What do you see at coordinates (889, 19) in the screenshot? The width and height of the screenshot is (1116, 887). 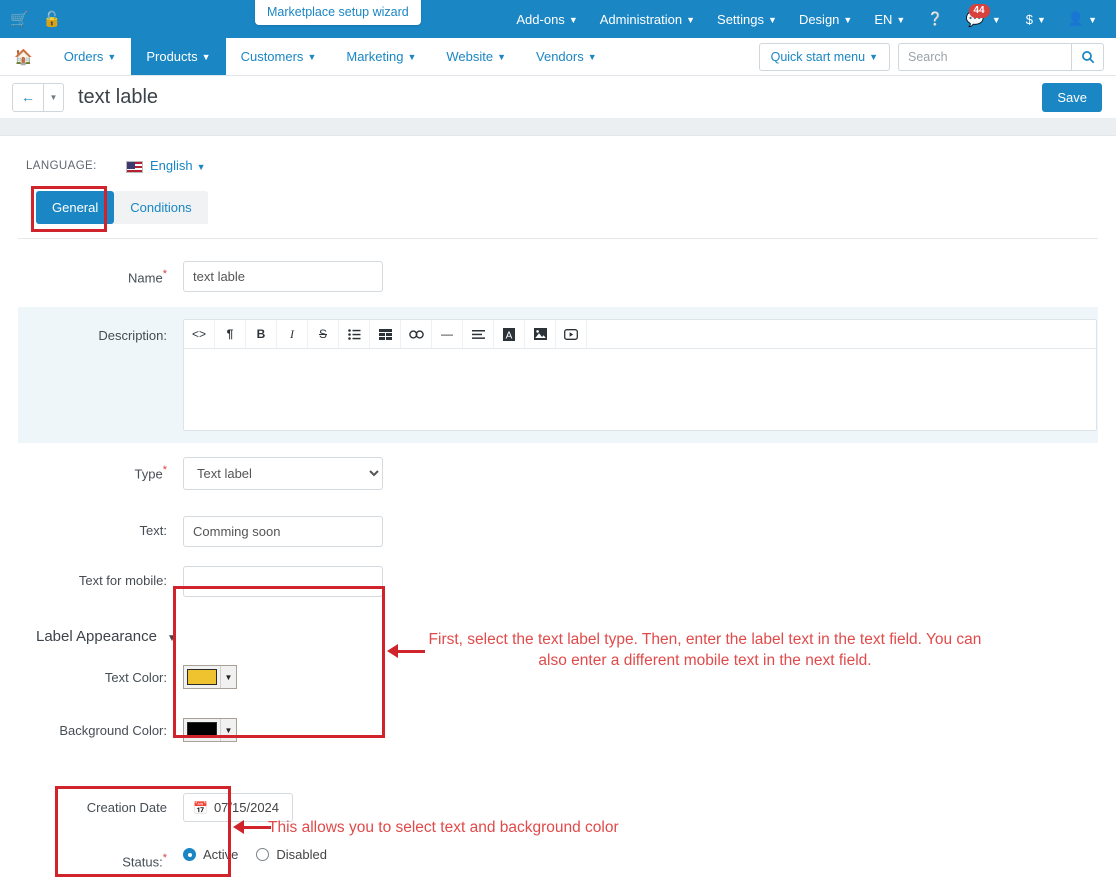 I see `menu-language: EN ▼` at bounding box center [889, 19].